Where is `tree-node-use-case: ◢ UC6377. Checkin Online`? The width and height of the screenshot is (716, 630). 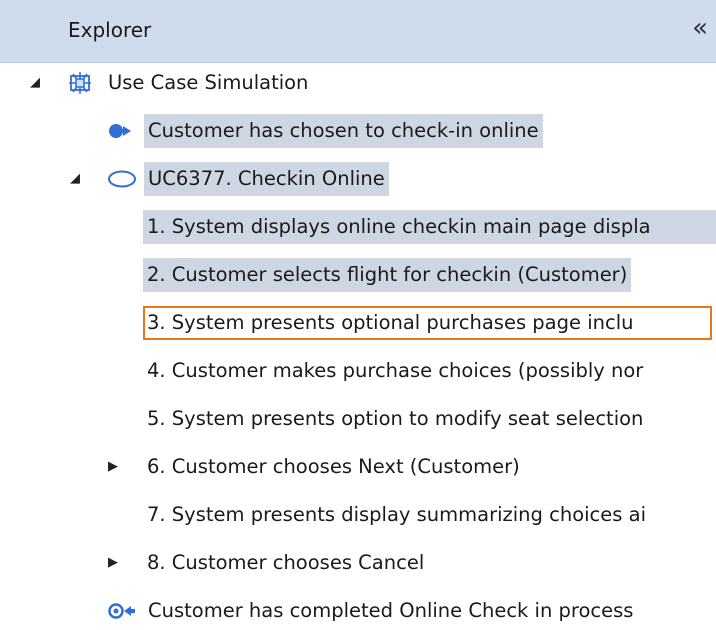 tree-node-use-case: ◢ UC6377. Checkin Online is located at coordinates (358, 179).